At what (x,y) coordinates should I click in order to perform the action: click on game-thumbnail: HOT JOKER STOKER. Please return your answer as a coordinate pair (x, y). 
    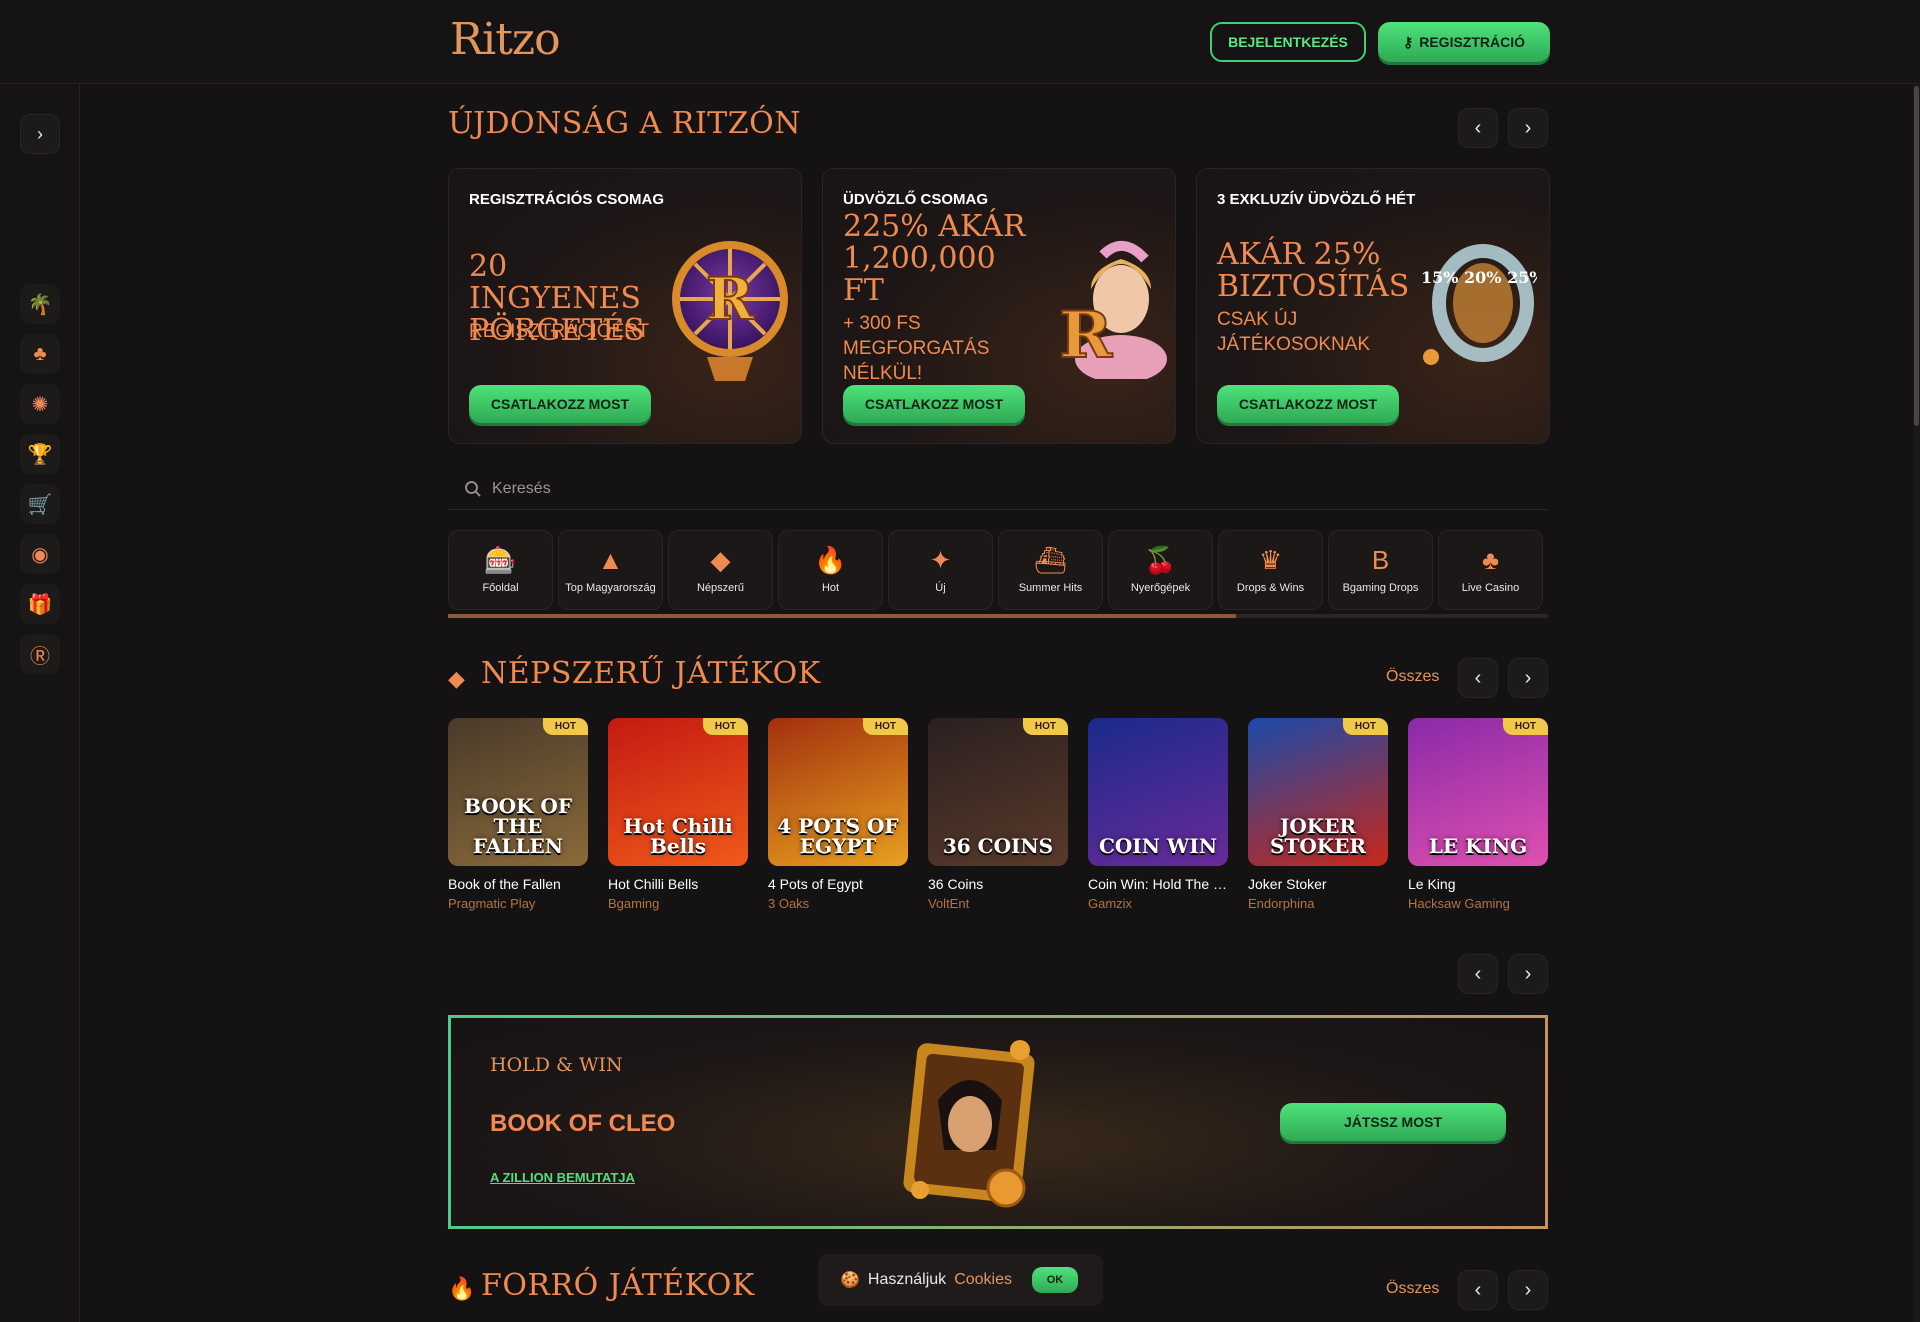
    Looking at the image, I should click on (1318, 792).